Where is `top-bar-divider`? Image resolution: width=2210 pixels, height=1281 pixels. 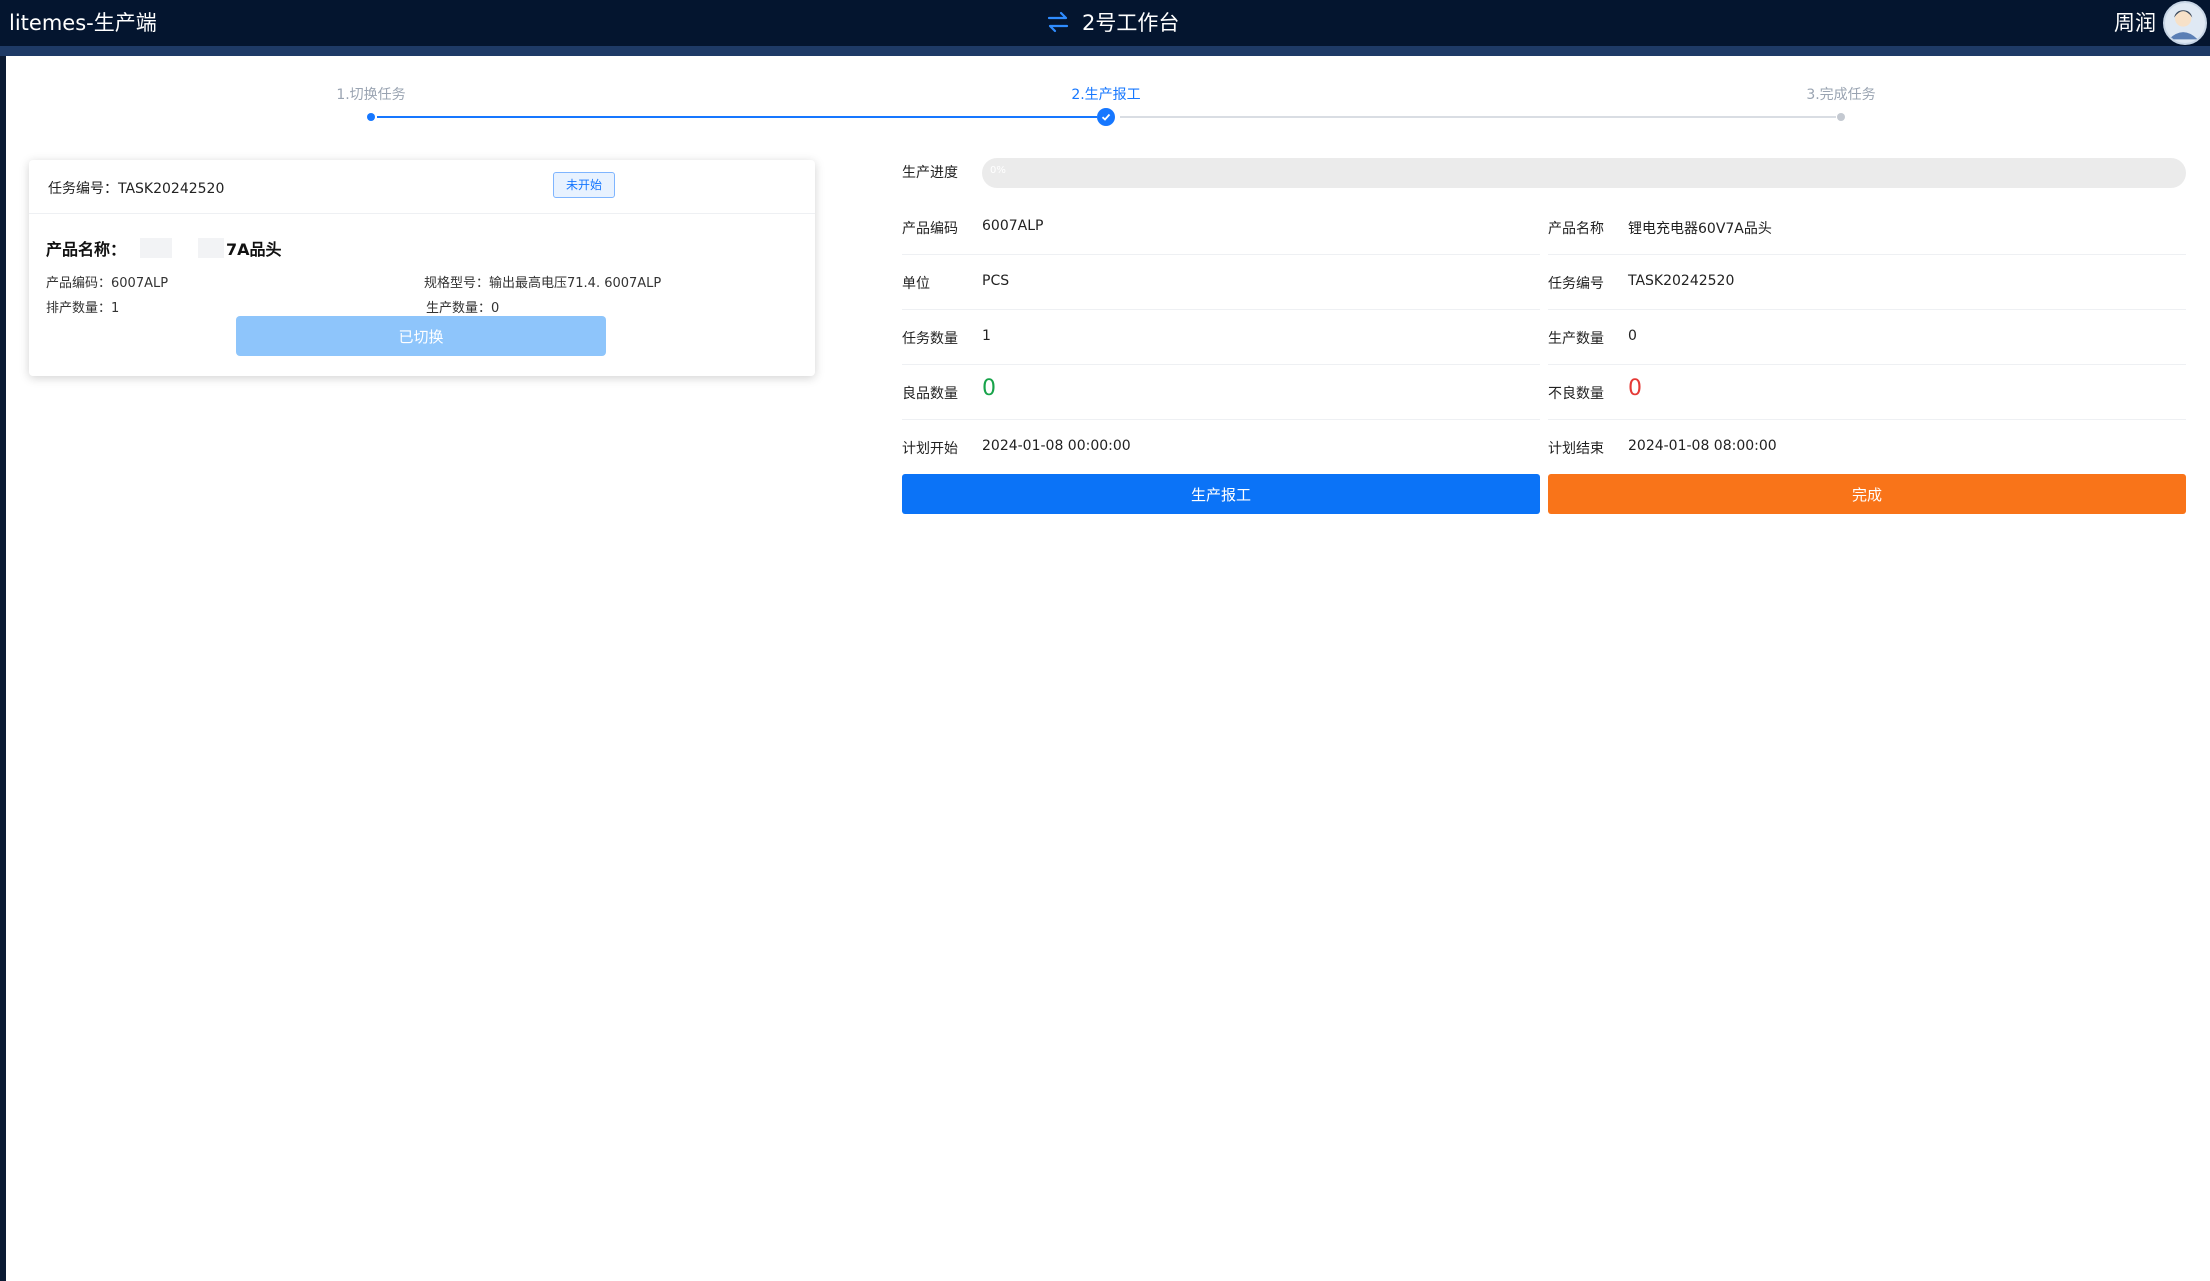 top-bar-divider is located at coordinates (1105, 51).